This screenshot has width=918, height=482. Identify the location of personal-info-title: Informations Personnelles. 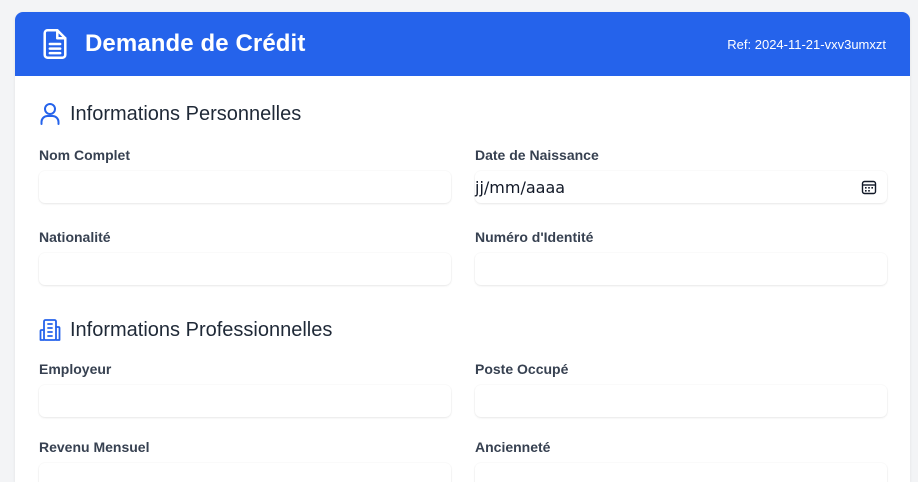
(186, 113).